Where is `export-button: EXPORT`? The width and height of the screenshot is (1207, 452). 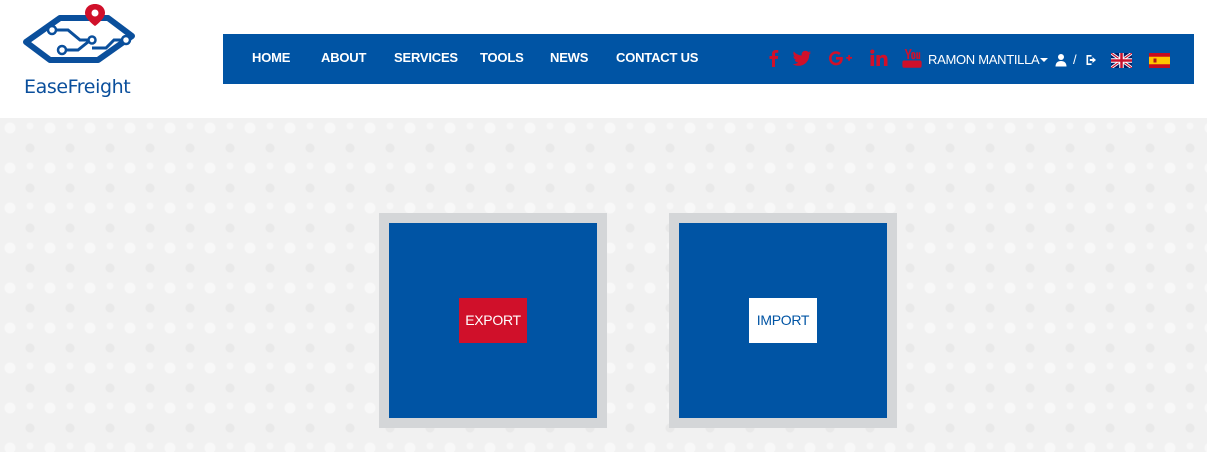
export-button: EXPORT is located at coordinates (493, 320).